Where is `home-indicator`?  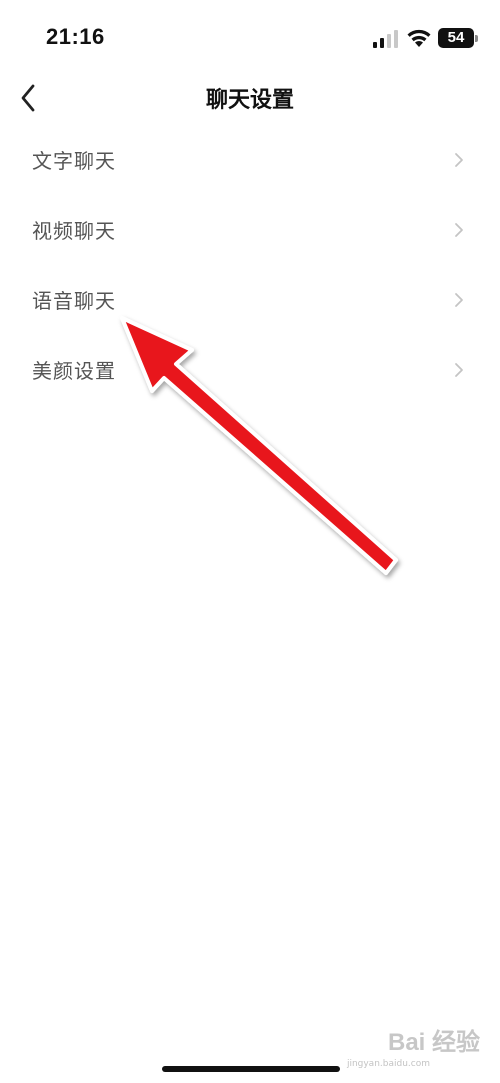 home-indicator is located at coordinates (251, 1069).